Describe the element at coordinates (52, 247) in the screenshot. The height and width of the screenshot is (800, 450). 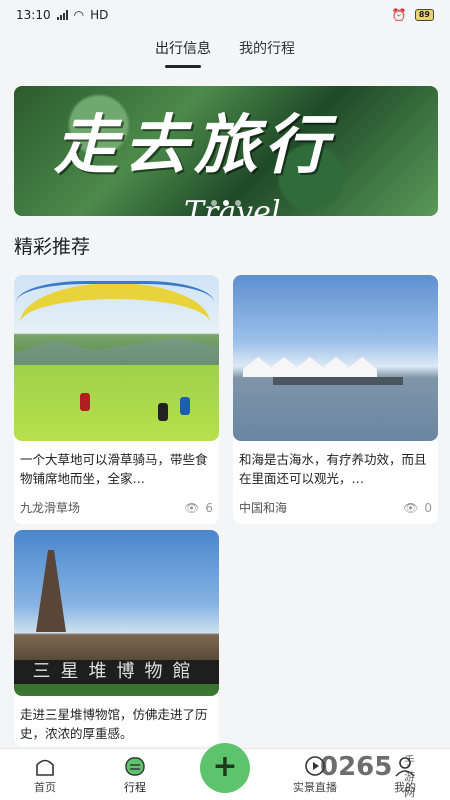
I see `section-title: 精彩推荐` at that location.